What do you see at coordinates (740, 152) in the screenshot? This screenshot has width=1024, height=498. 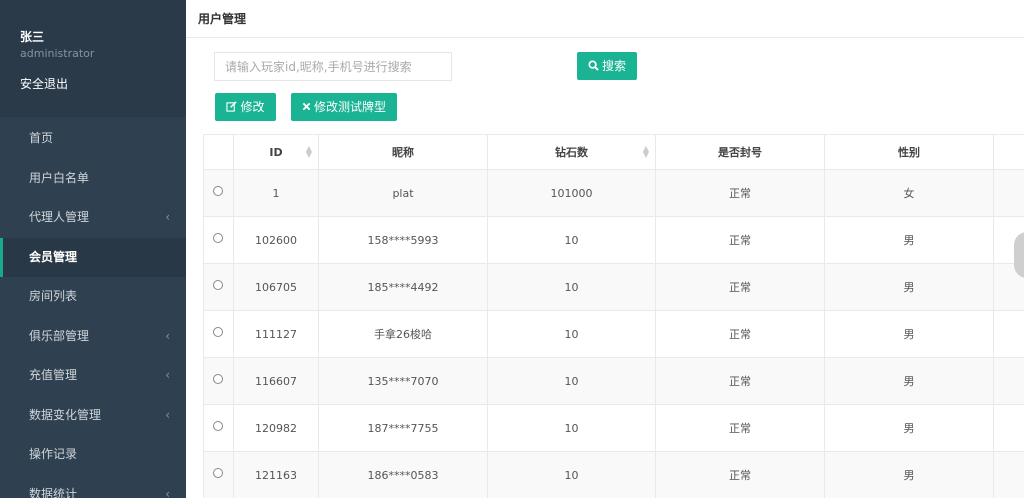 I see `header-banned: 是否封号` at bounding box center [740, 152].